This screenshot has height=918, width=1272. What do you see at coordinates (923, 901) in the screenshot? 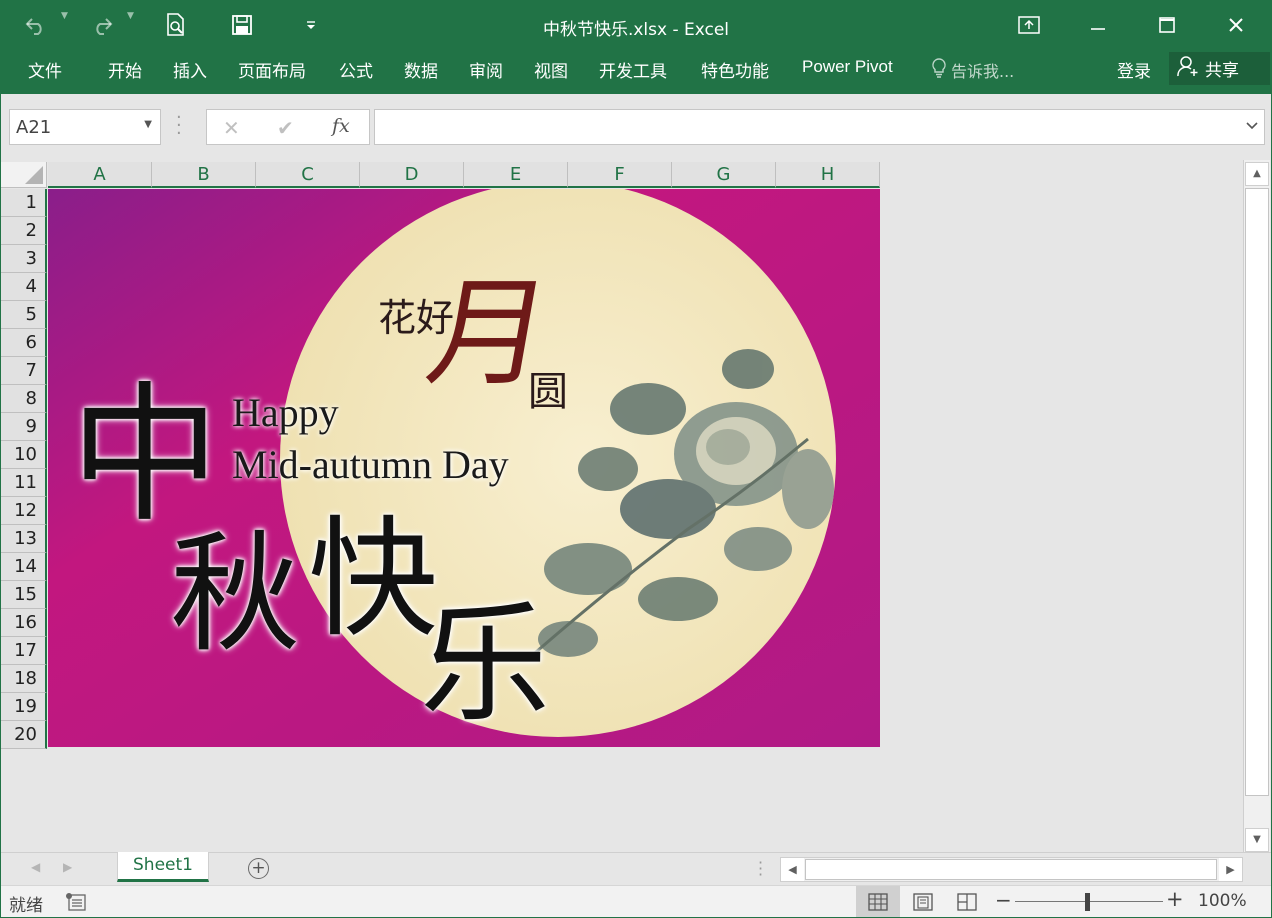
I see `page-layout-view-icon` at bounding box center [923, 901].